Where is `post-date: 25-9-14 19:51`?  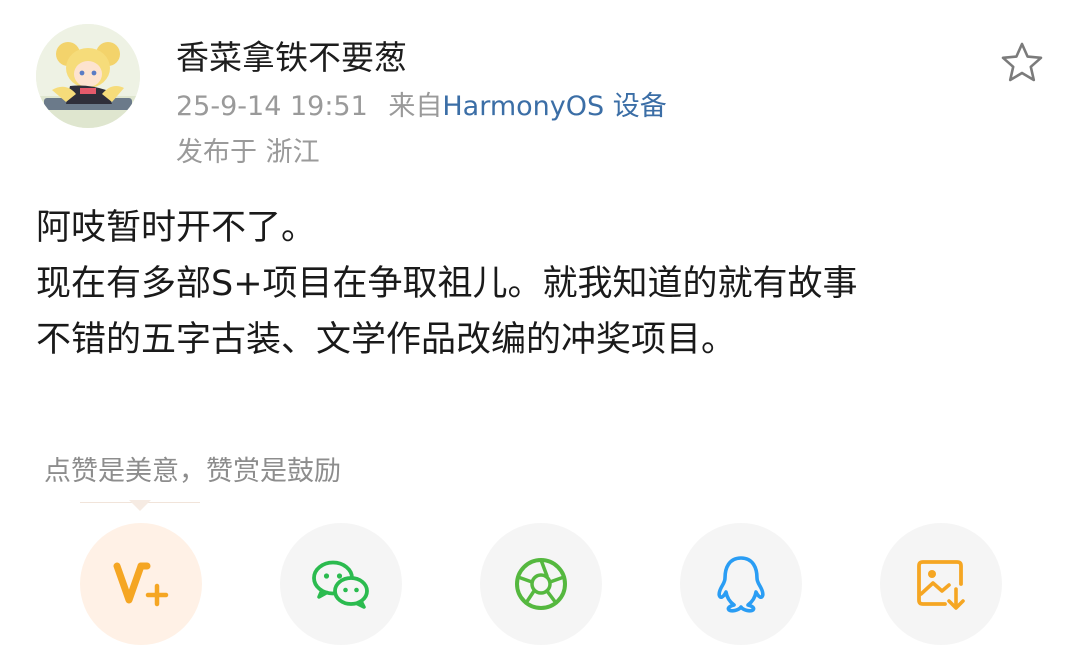 post-date: 25-9-14 19:51 is located at coordinates (272, 106).